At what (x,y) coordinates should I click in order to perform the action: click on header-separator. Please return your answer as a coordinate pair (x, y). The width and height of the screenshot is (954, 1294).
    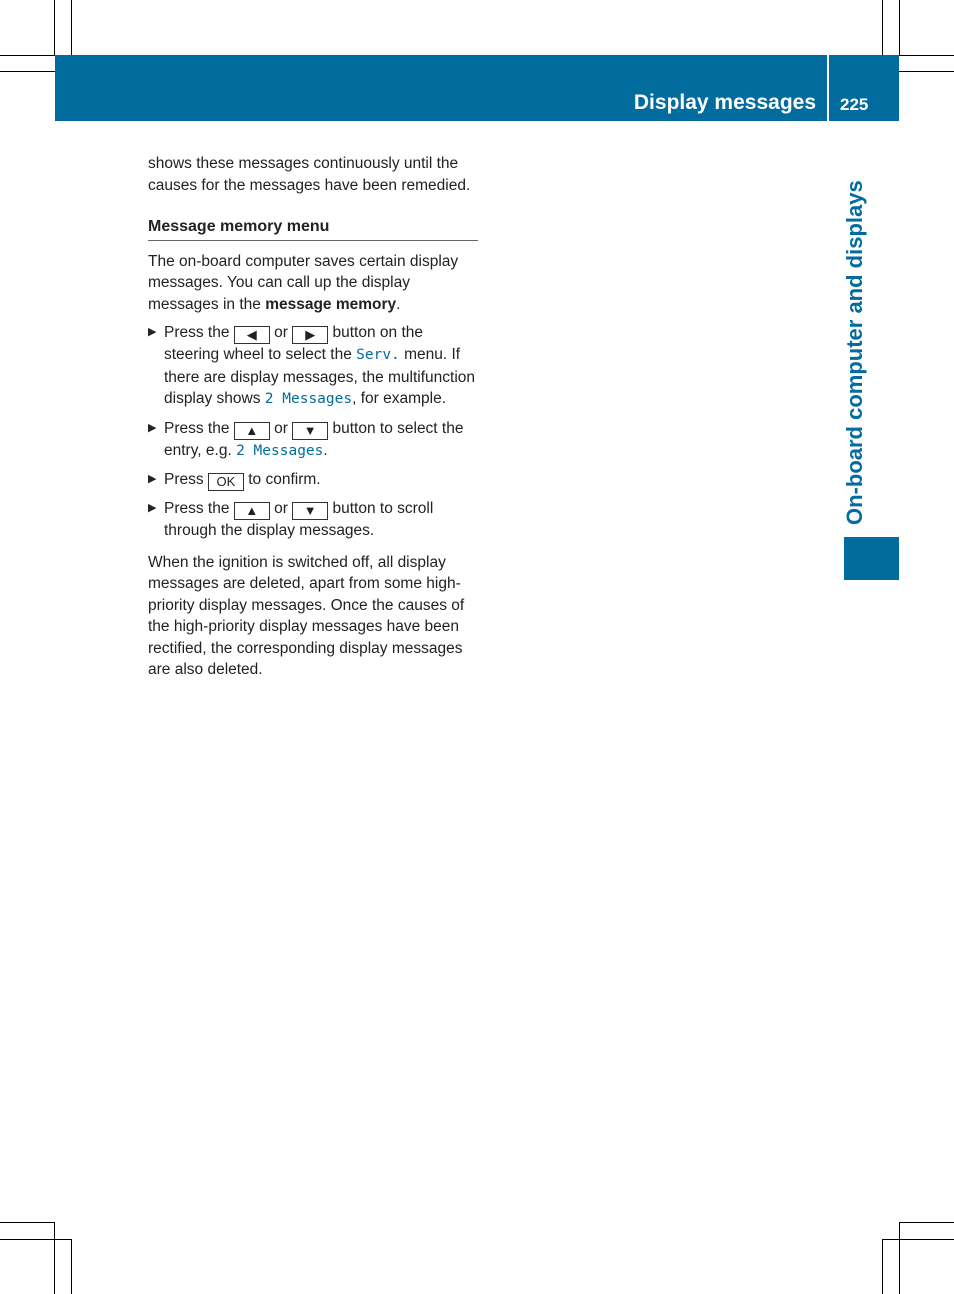
    Looking at the image, I should click on (828, 88).